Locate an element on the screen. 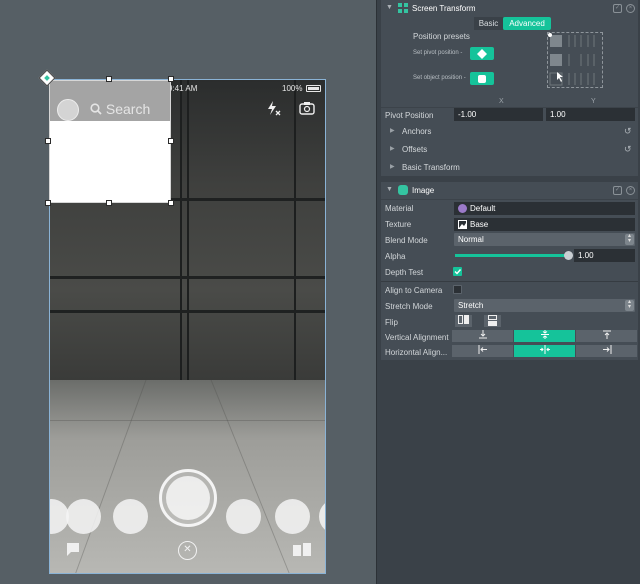 This screenshot has height=584, width=640. screen-transform-header: ▼ Screen Transform ✓ × is located at coordinates (509, 8).